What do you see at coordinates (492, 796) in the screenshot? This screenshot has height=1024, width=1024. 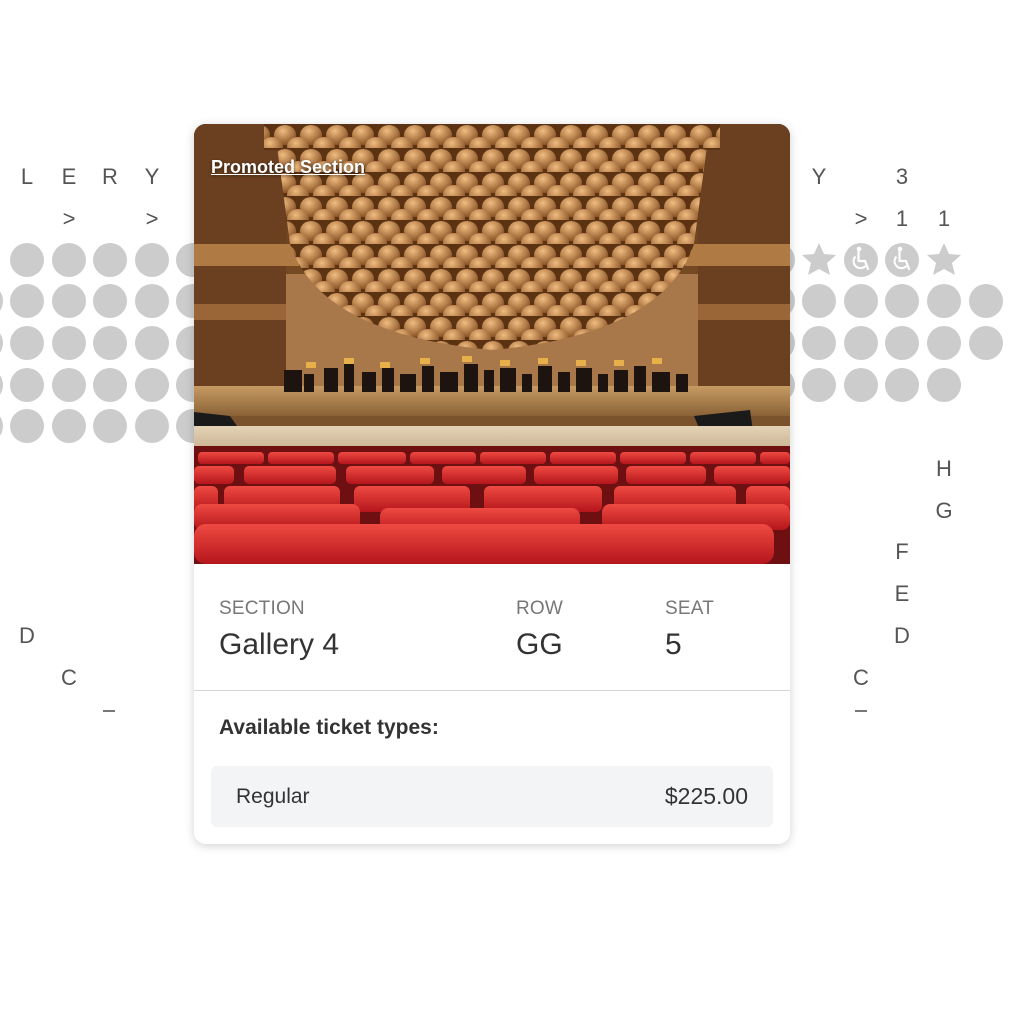 I see `ticket-option-regular: Regular $225.00` at bounding box center [492, 796].